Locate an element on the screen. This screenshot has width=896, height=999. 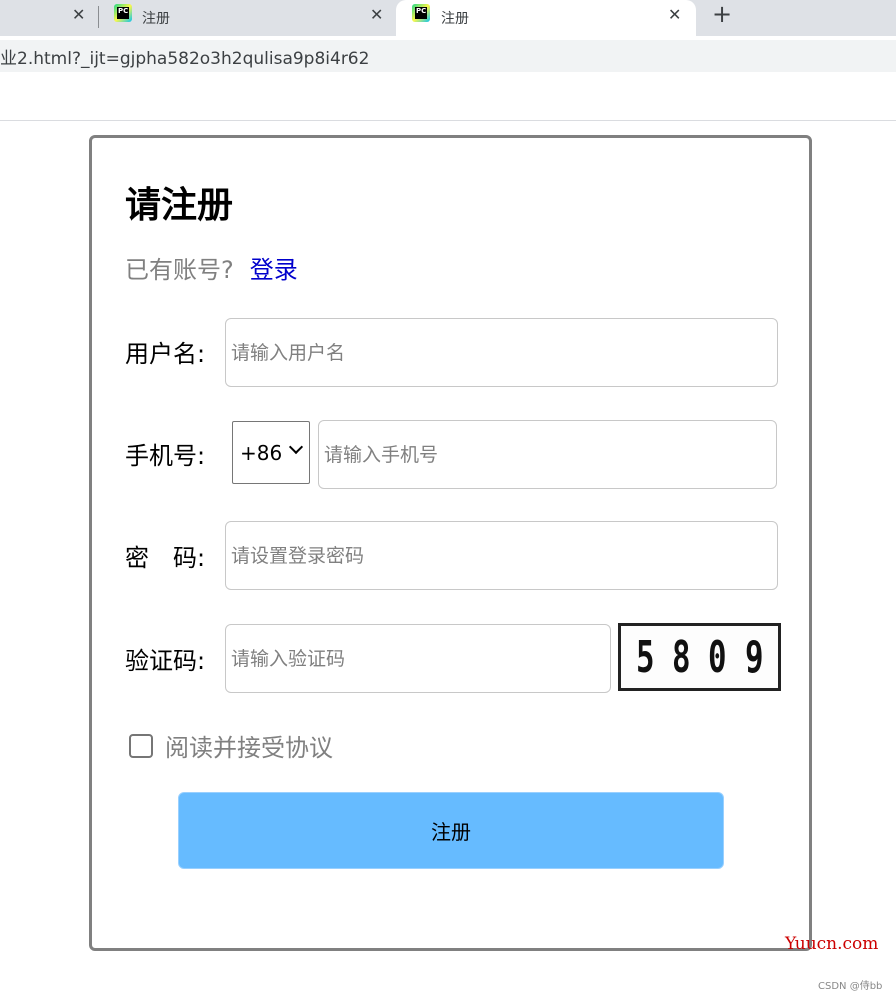
country-code-select: +86 is located at coordinates (271, 452).